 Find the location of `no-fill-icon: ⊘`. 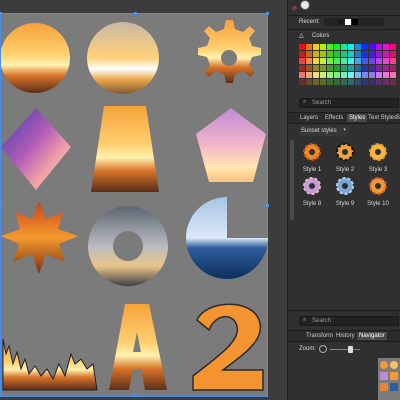

no-fill-icon: ⊘ is located at coordinates (294, 8).